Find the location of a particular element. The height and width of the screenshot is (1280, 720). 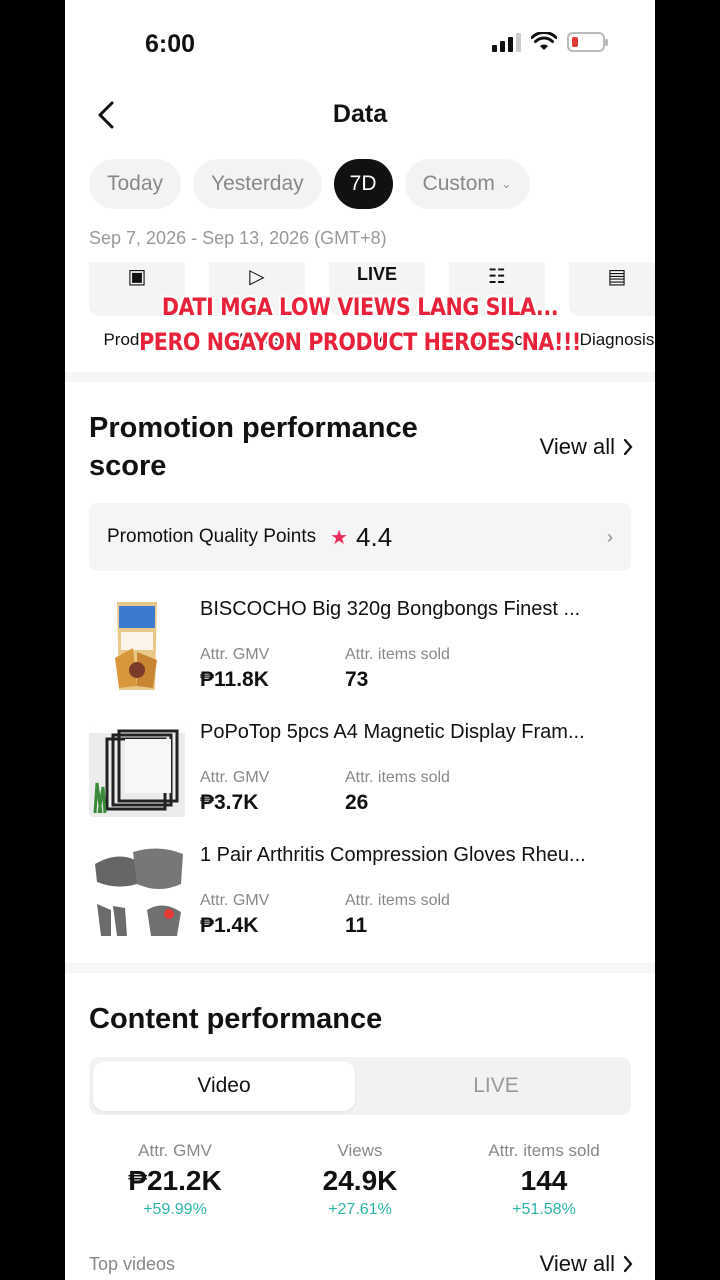

overlay-caption-line2: PERO NGAYON PRODUCT HEROES NA!!! is located at coordinates (360, 342).